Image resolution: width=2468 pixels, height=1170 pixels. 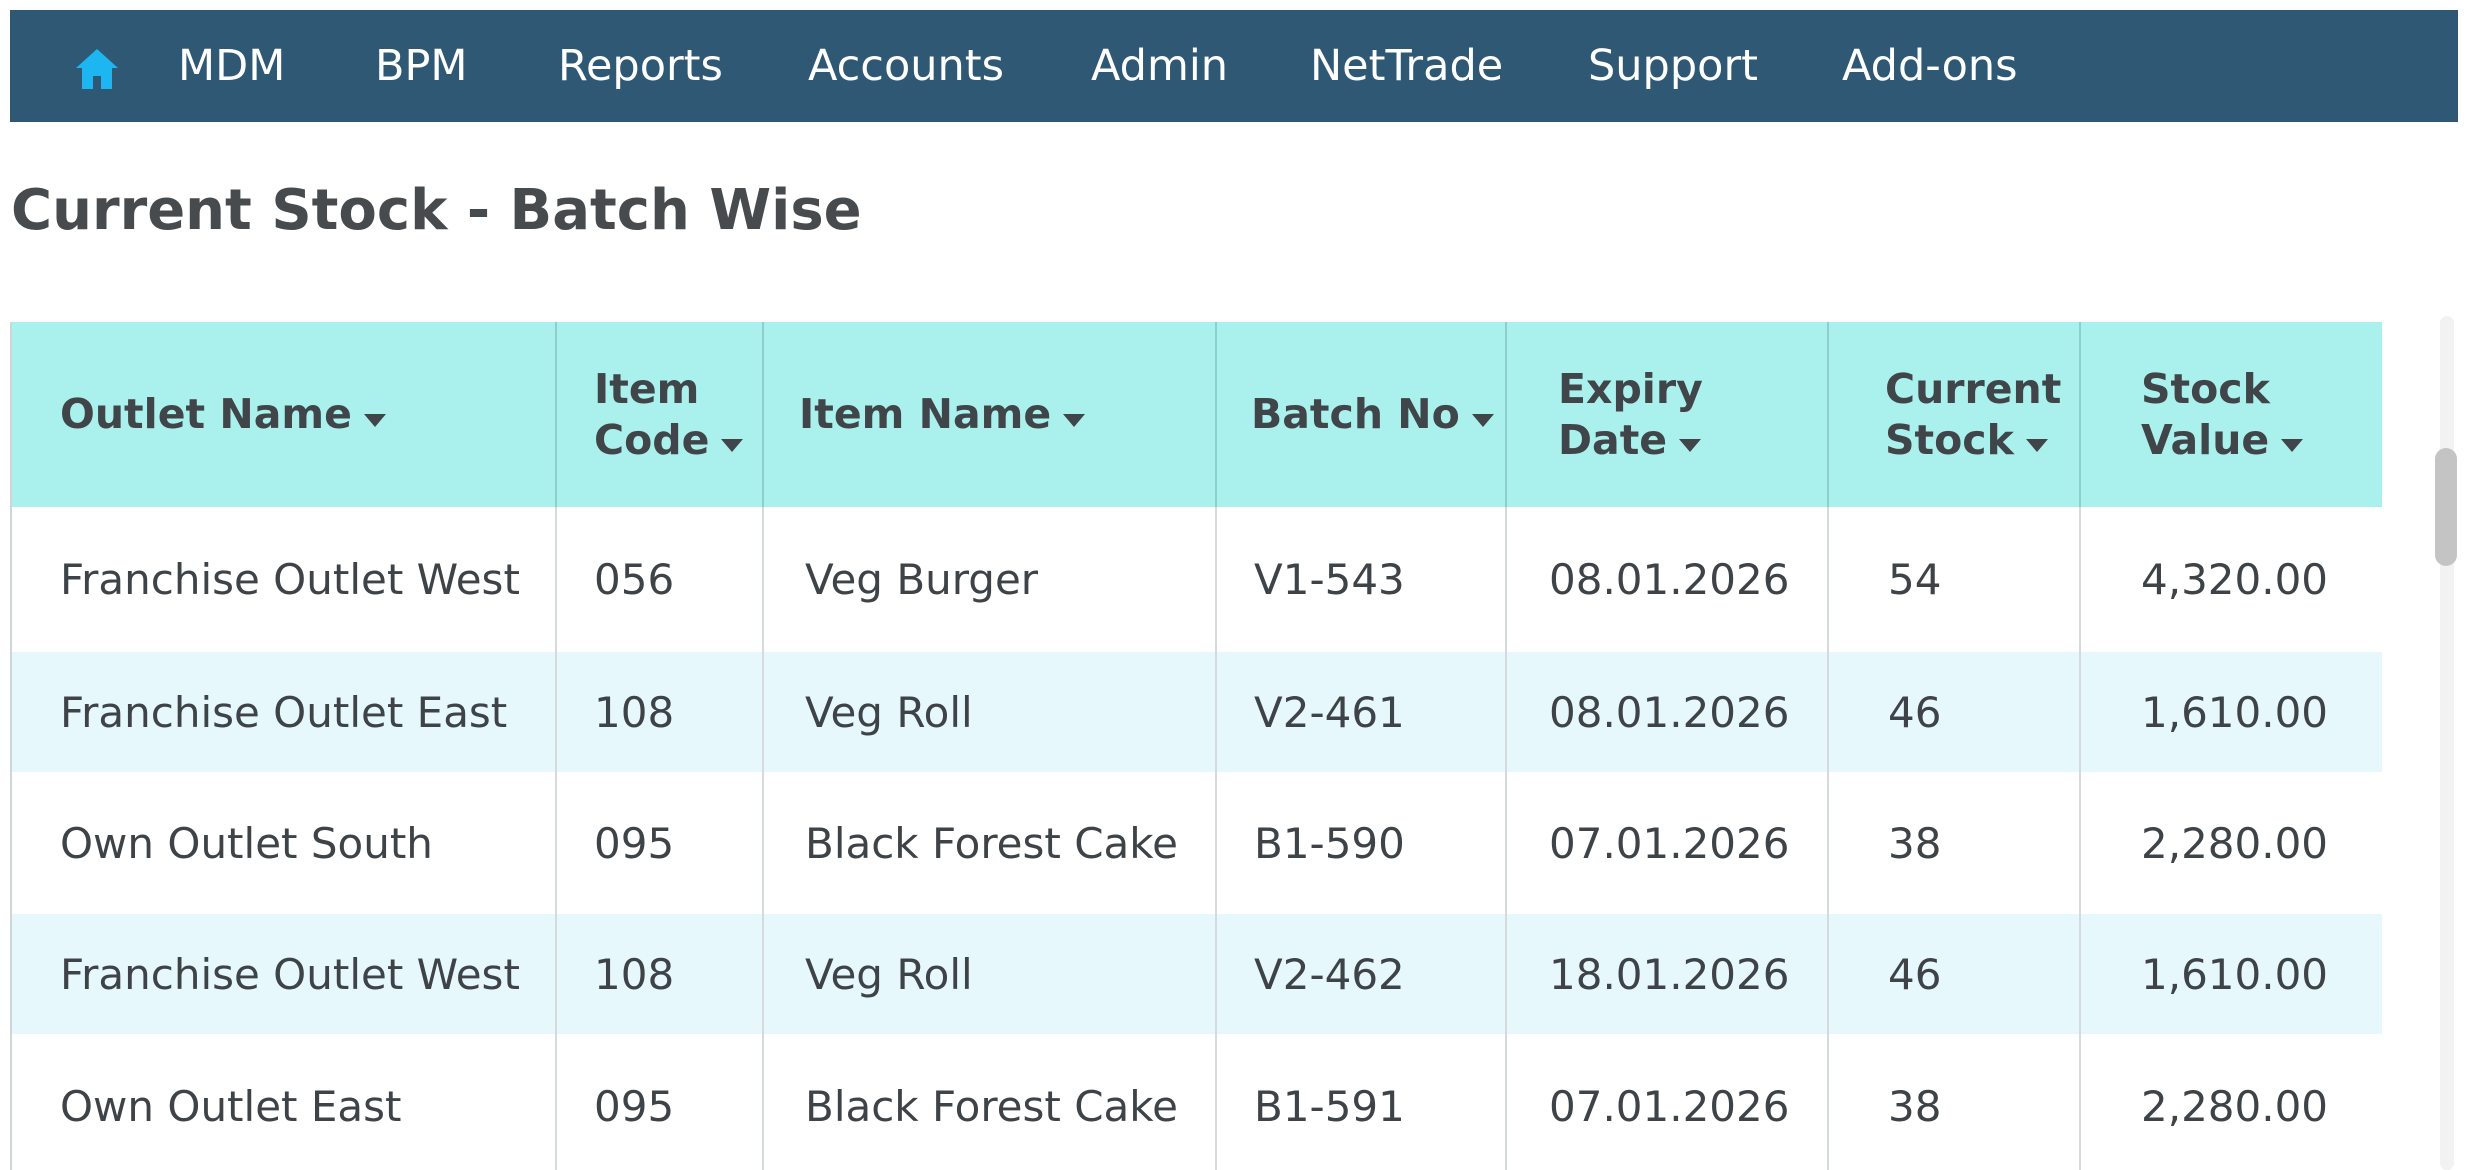 I want to click on home-icon, so click(x=97, y=69).